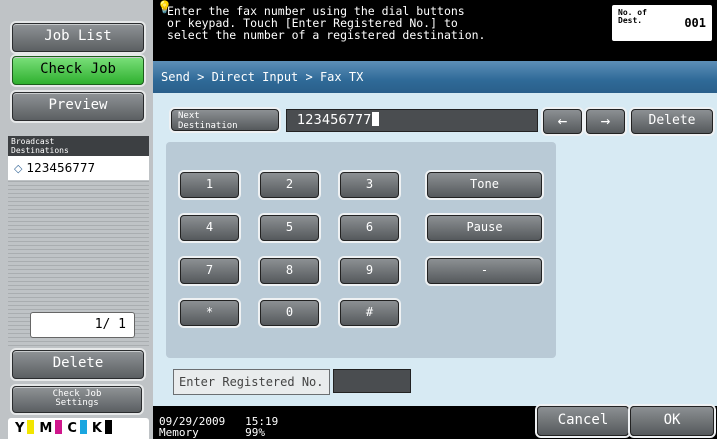 The width and height of the screenshot is (717, 439). Describe the element at coordinates (40, 150) in the screenshot. I see `broadcast-header-line2: Destinations` at that location.